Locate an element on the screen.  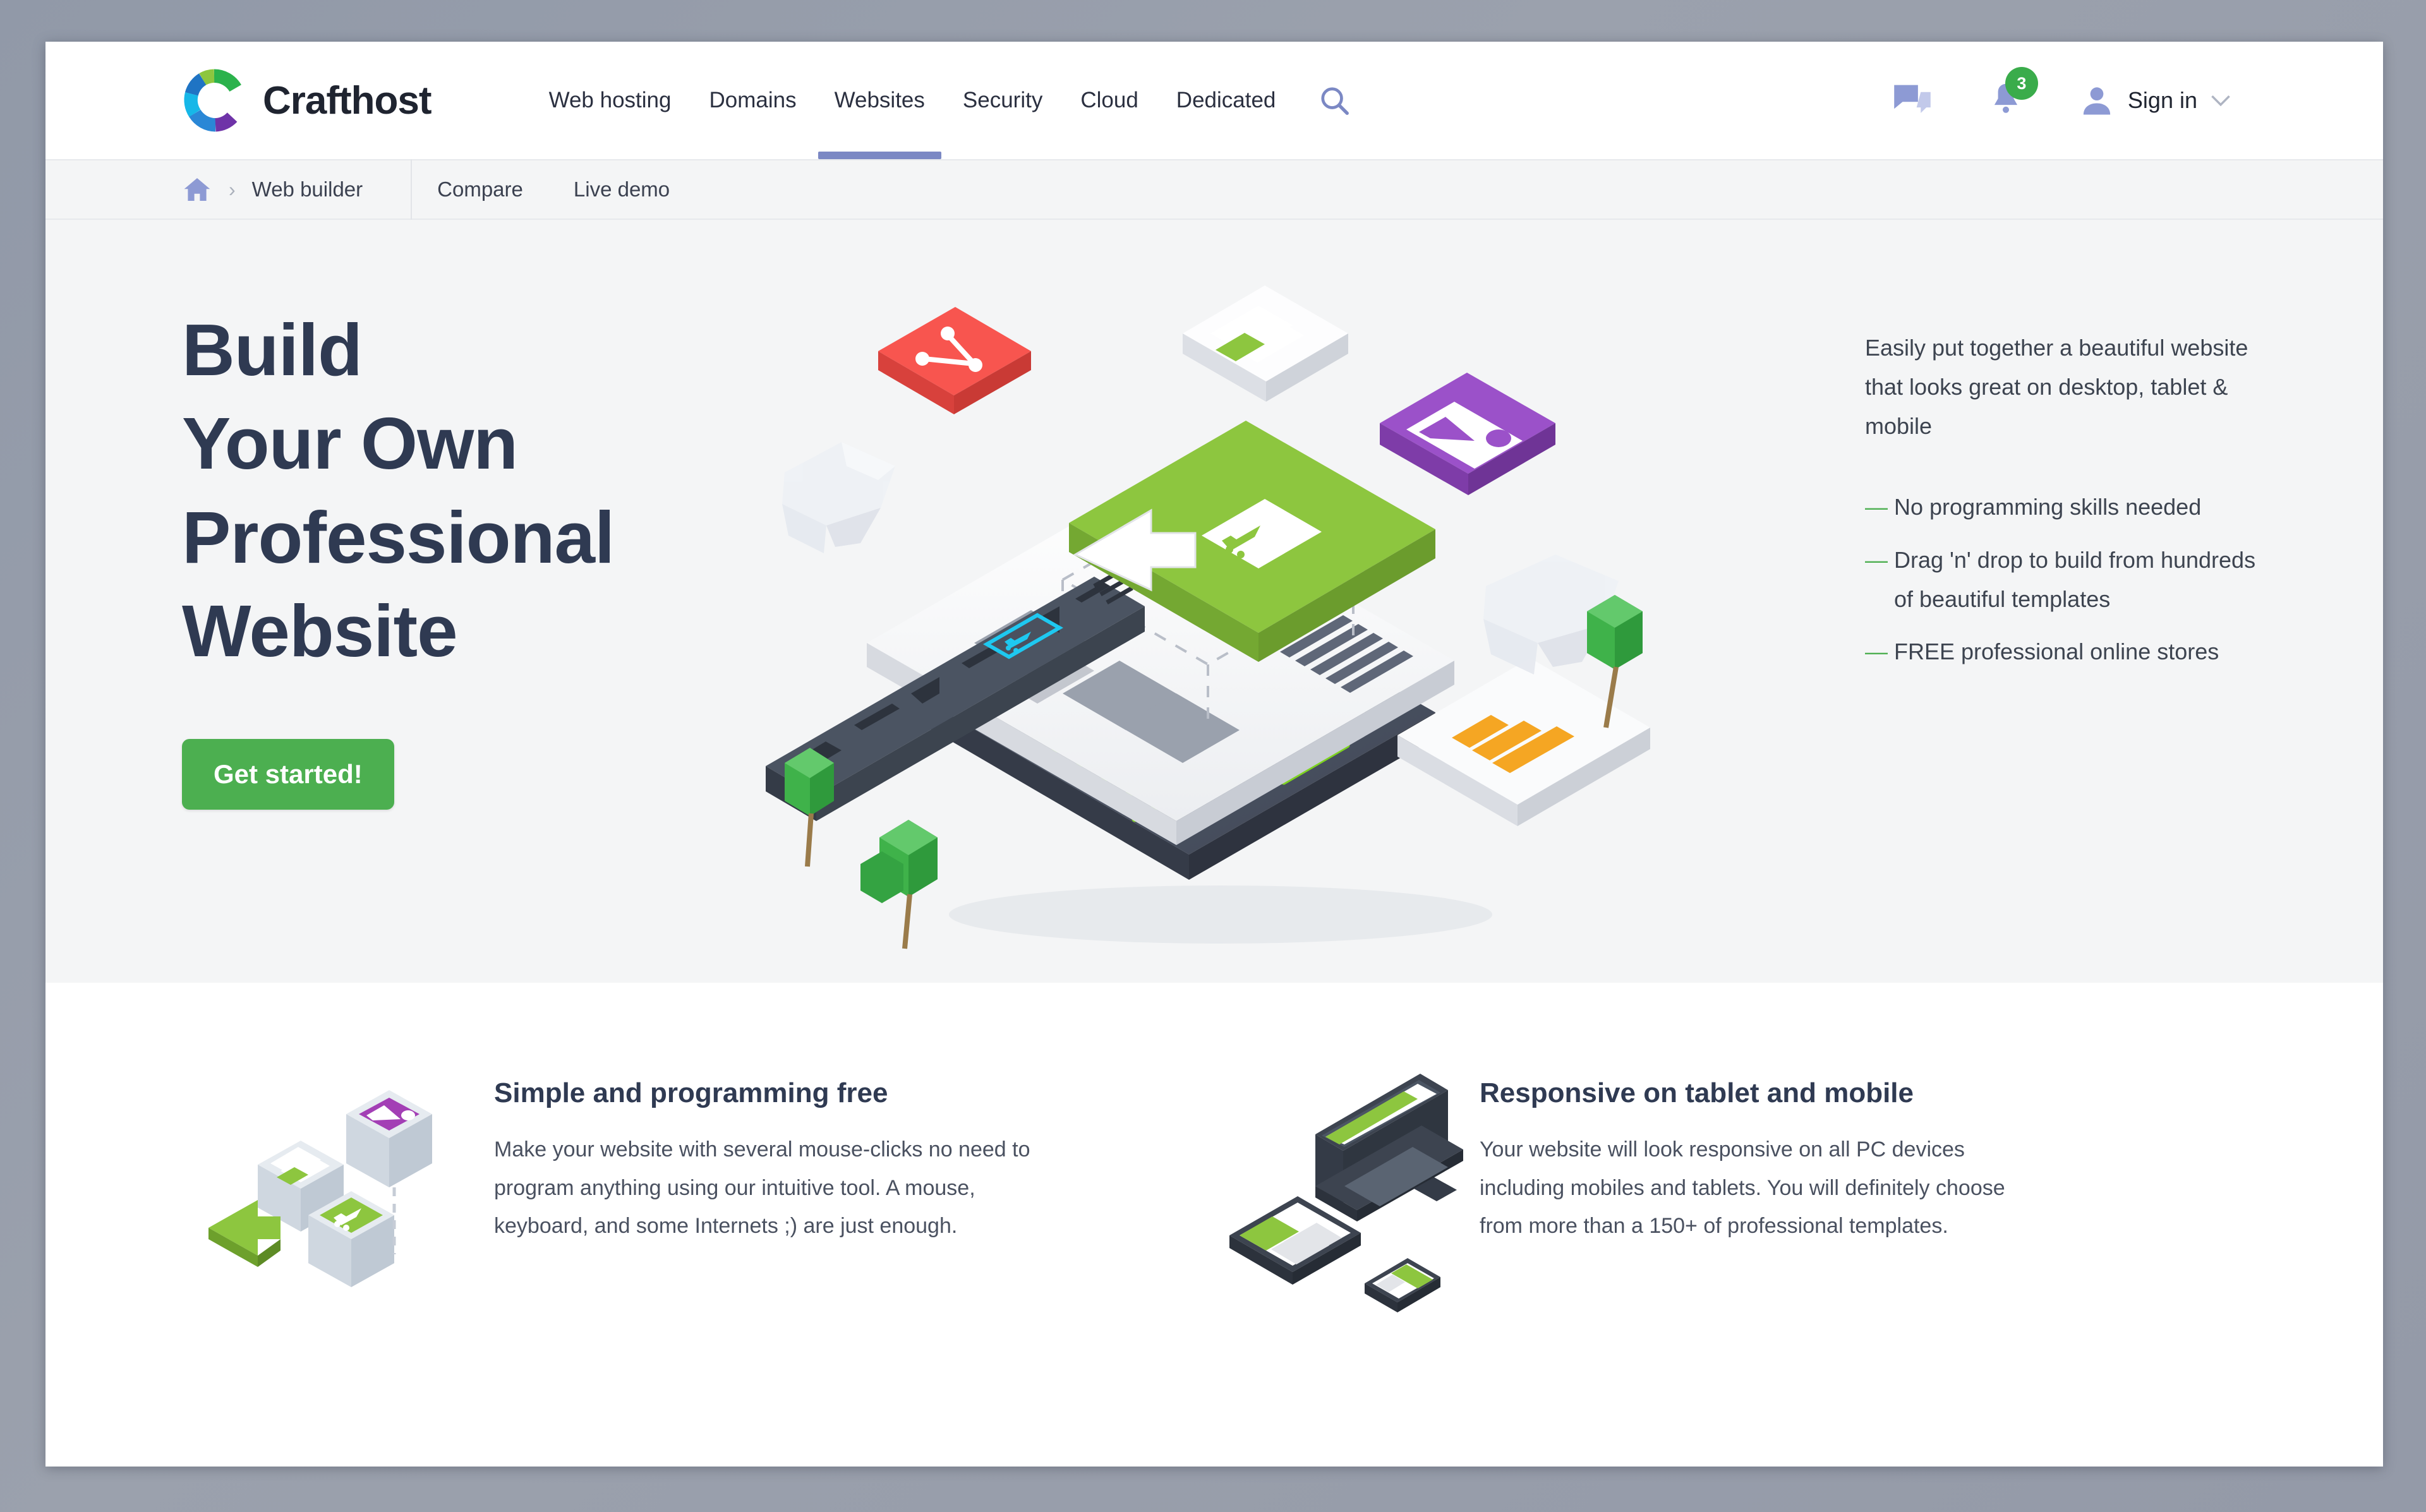
nav-item-dedicated: Dedicated is located at coordinates (1226, 100).